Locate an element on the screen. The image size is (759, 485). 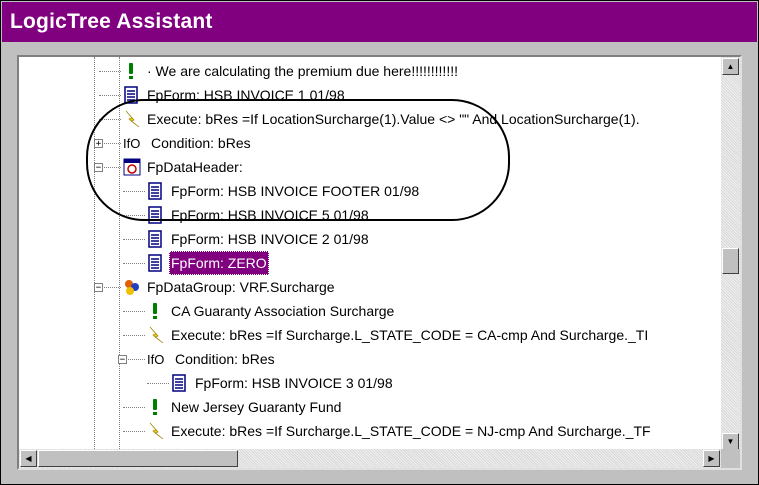
scroll-left-button: ◀ is located at coordinates (28, 458).